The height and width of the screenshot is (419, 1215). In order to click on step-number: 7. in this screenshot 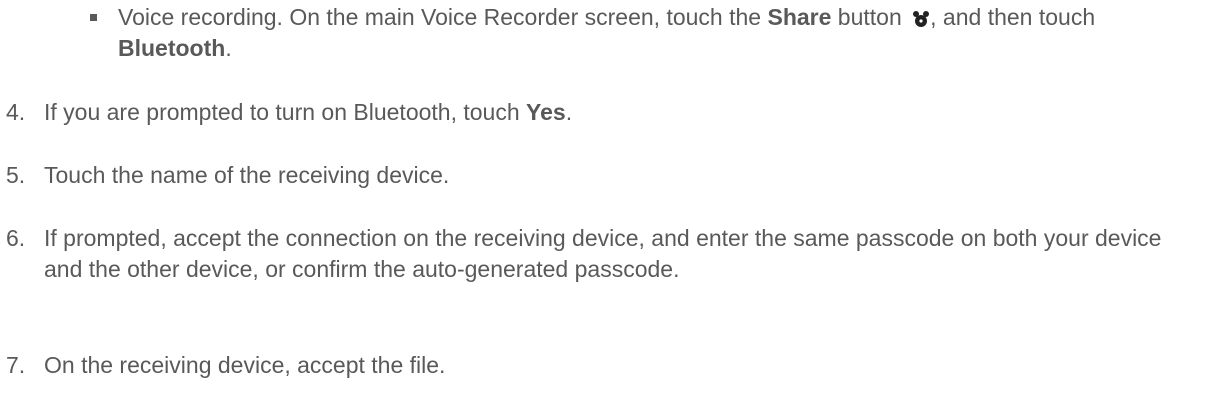, I will do `click(16, 365)`.